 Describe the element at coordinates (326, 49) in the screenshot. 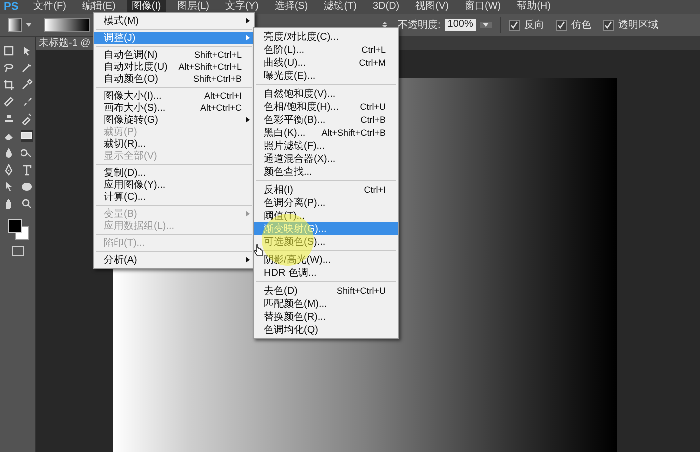

I see `menu-entry: 色阶(L)... Ctrl+L` at that location.